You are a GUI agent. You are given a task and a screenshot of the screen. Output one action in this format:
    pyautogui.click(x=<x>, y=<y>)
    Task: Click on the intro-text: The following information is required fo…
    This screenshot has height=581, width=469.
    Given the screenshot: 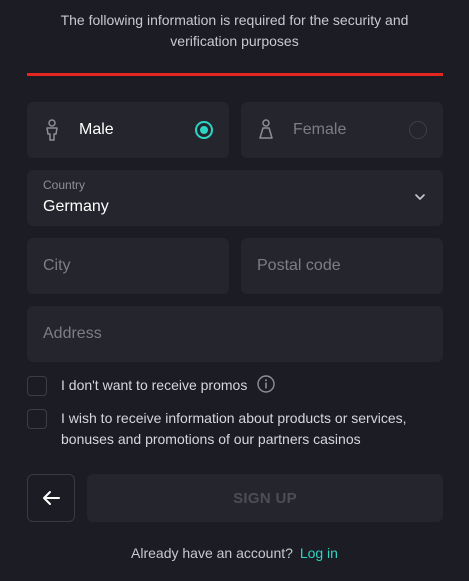 What is the action you would take?
    pyautogui.click(x=234, y=30)
    